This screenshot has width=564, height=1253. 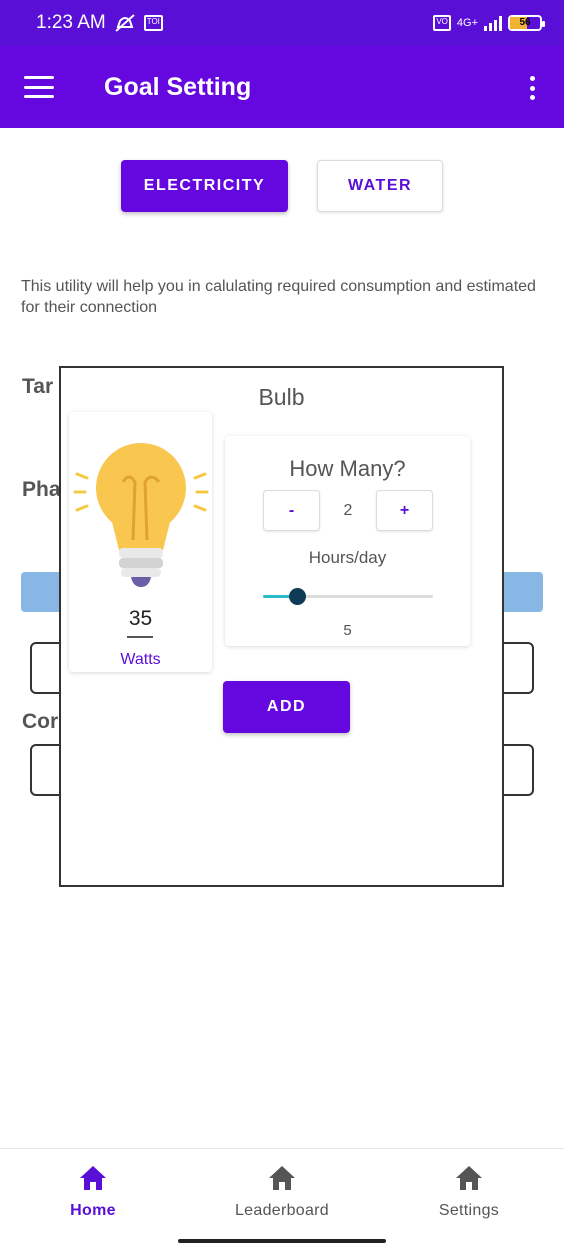 What do you see at coordinates (138, 23) in the screenshot?
I see `status-left-icons: TOI` at bounding box center [138, 23].